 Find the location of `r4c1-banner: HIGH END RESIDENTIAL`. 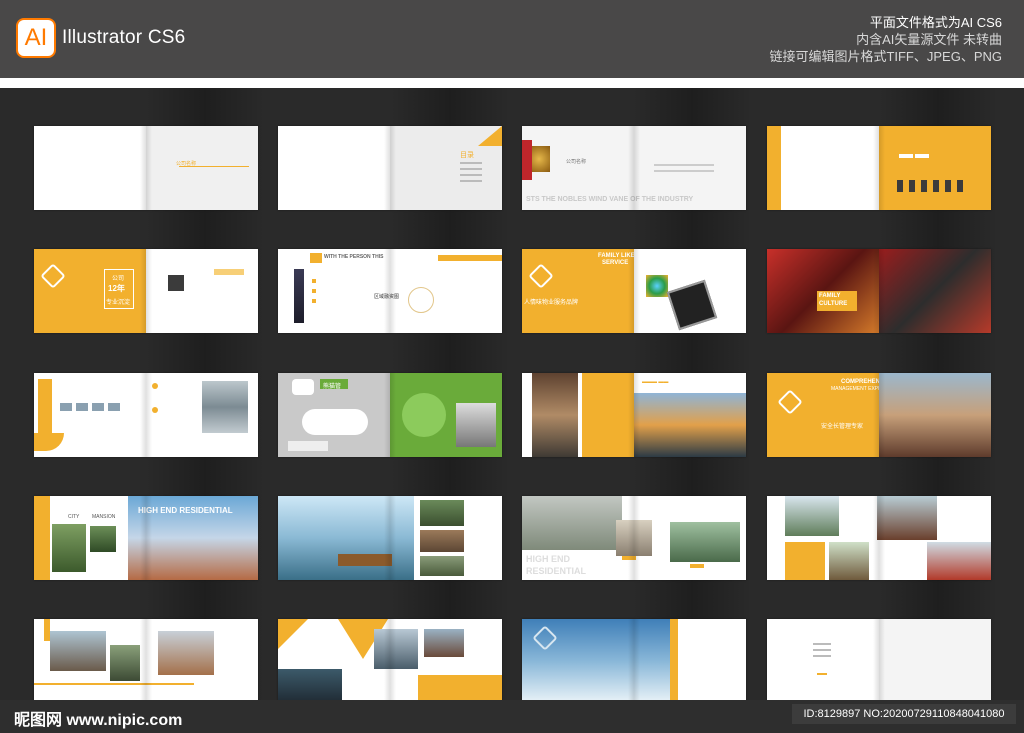

r4c1-banner: HIGH END RESIDENTIAL is located at coordinates (185, 510).